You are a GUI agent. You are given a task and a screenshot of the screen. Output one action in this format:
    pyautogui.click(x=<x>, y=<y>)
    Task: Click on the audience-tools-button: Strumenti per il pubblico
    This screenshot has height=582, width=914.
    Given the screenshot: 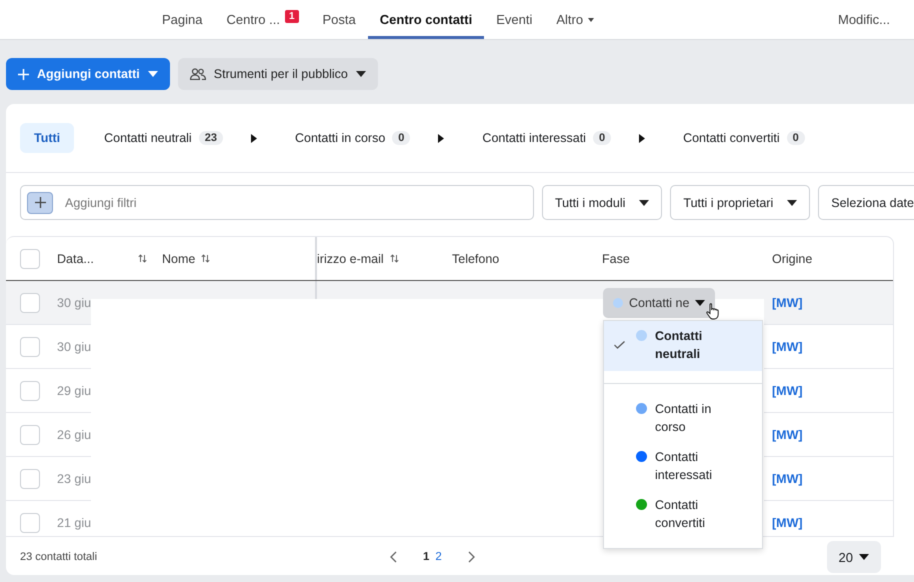 What is the action you would take?
    pyautogui.click(x=278, y=74)
    